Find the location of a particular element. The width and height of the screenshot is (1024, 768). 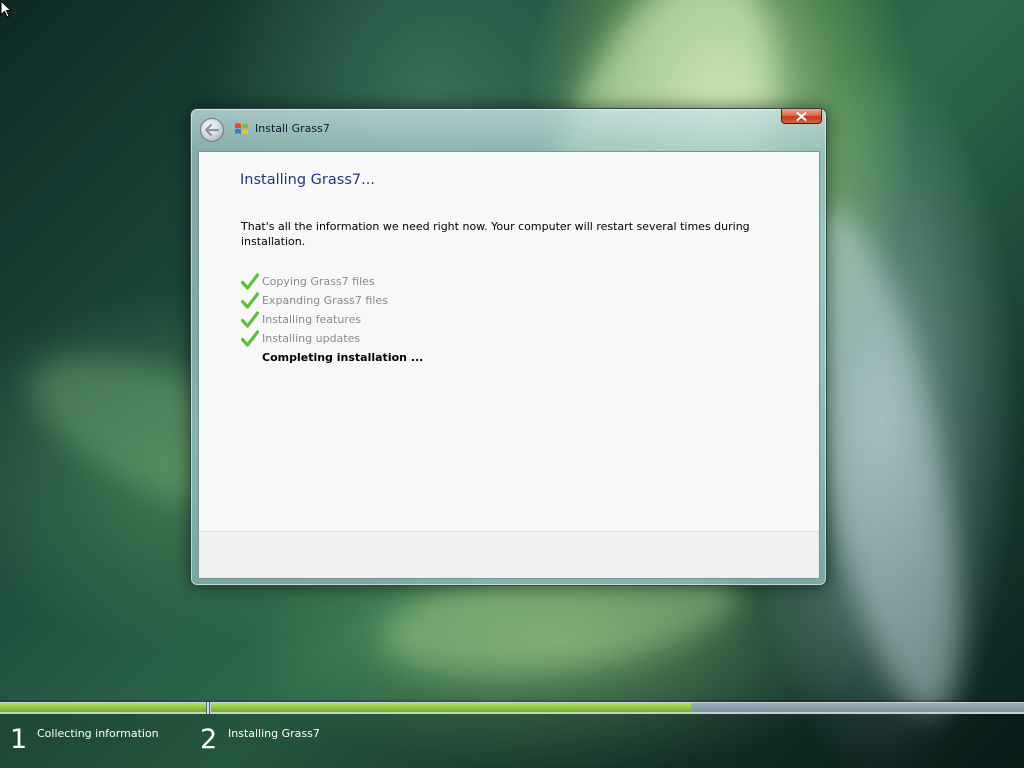

phase-number-2: 2 is located at coordinates (209, 739).